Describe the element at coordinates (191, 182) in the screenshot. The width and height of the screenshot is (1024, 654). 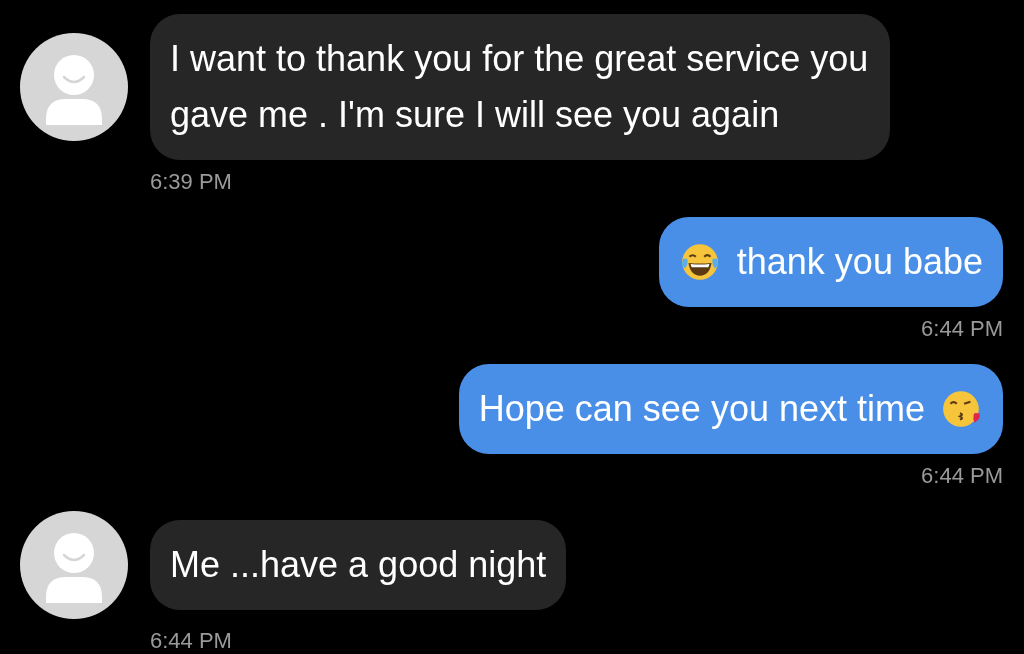
I see `timestamp: 6:39 PM` at that location.